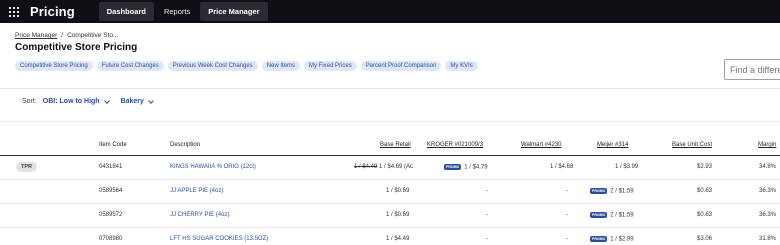 The width and height of the screenshot is (780, 245). What do you see at coordinates (111, 191) in the screenshot?
I see `item-code: 0589564` at bounding box center [111, 191].